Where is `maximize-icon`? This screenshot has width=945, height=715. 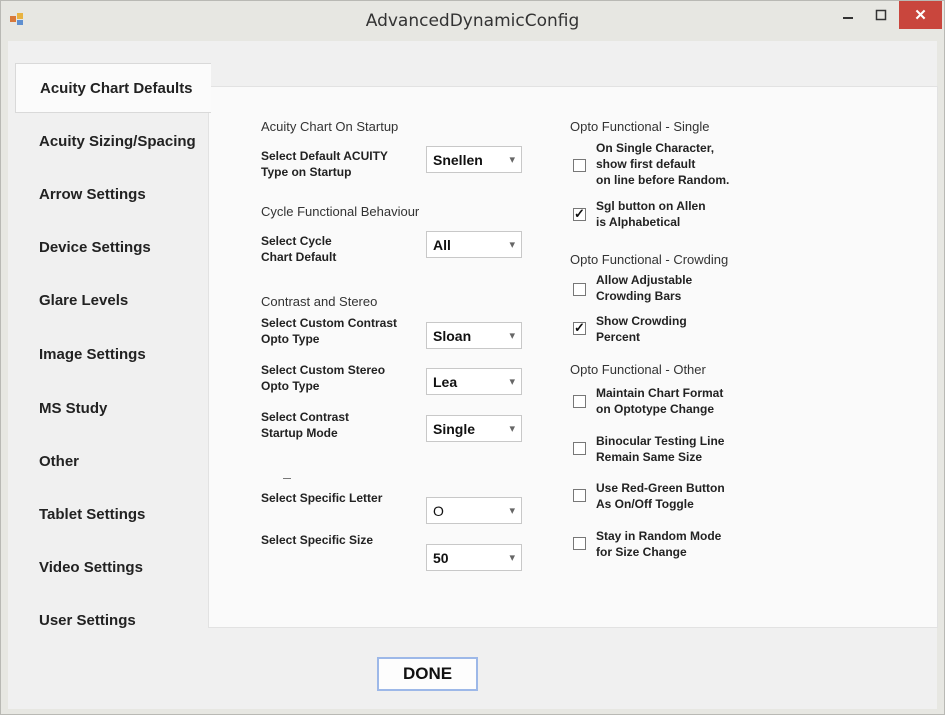
maximize-icon is located at coordinates (881, 15).